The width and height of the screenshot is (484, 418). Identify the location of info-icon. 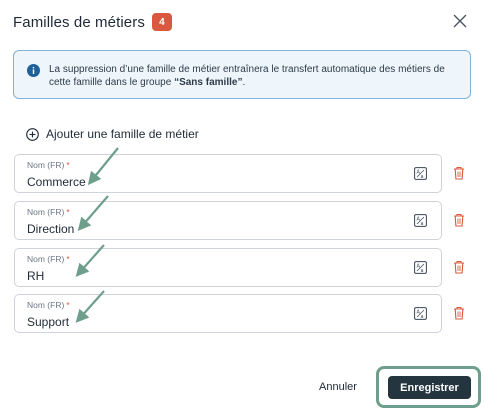
(33, 70).